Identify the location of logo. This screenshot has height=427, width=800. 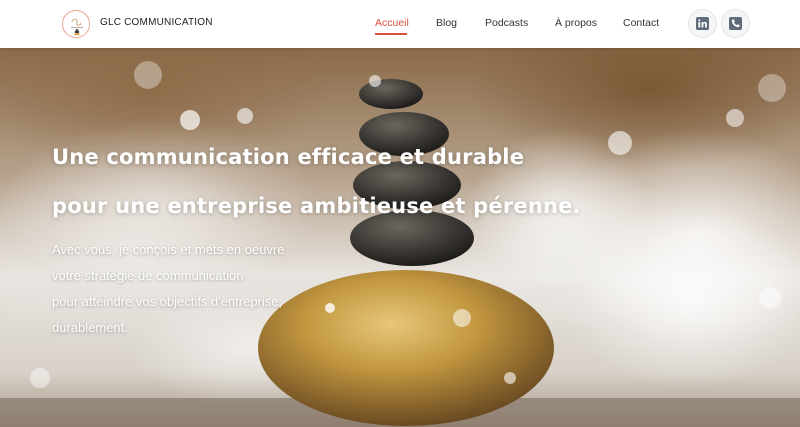
(76, 24).